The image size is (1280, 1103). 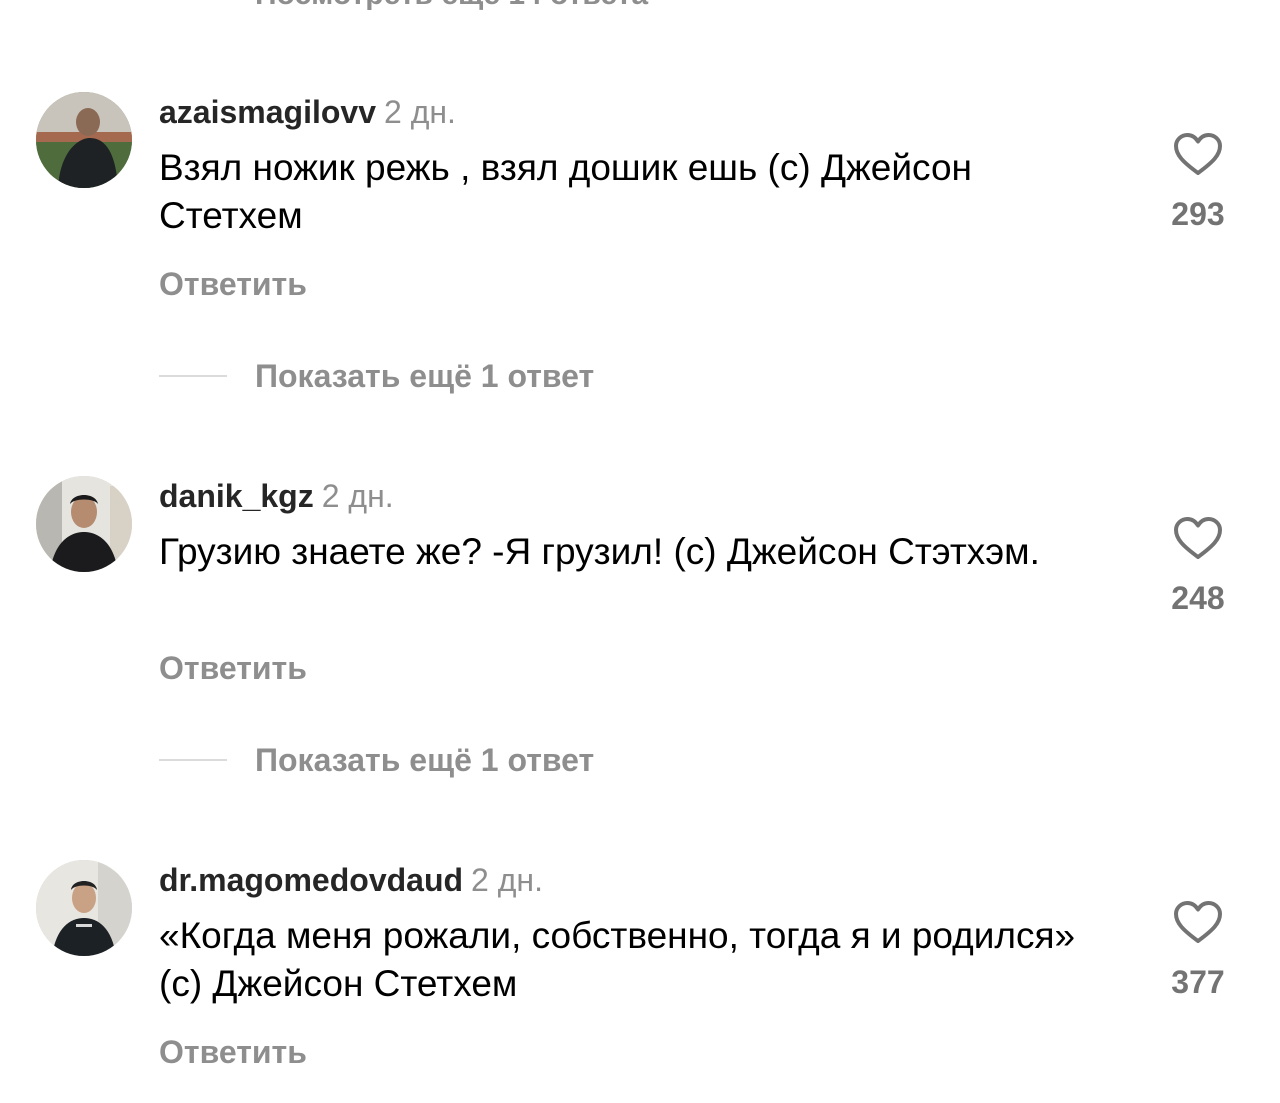 I want to click on comment-meta: danik_kgz 2 дн., so click(x=276, y=496).